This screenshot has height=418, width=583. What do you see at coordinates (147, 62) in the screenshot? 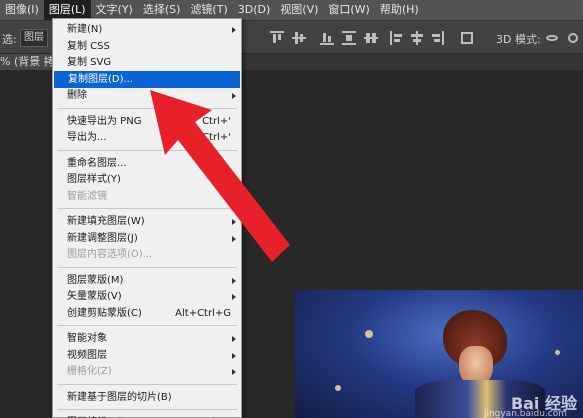
I see `layer-menu-item: 复制 SVG` at bounding box center [147, 62].